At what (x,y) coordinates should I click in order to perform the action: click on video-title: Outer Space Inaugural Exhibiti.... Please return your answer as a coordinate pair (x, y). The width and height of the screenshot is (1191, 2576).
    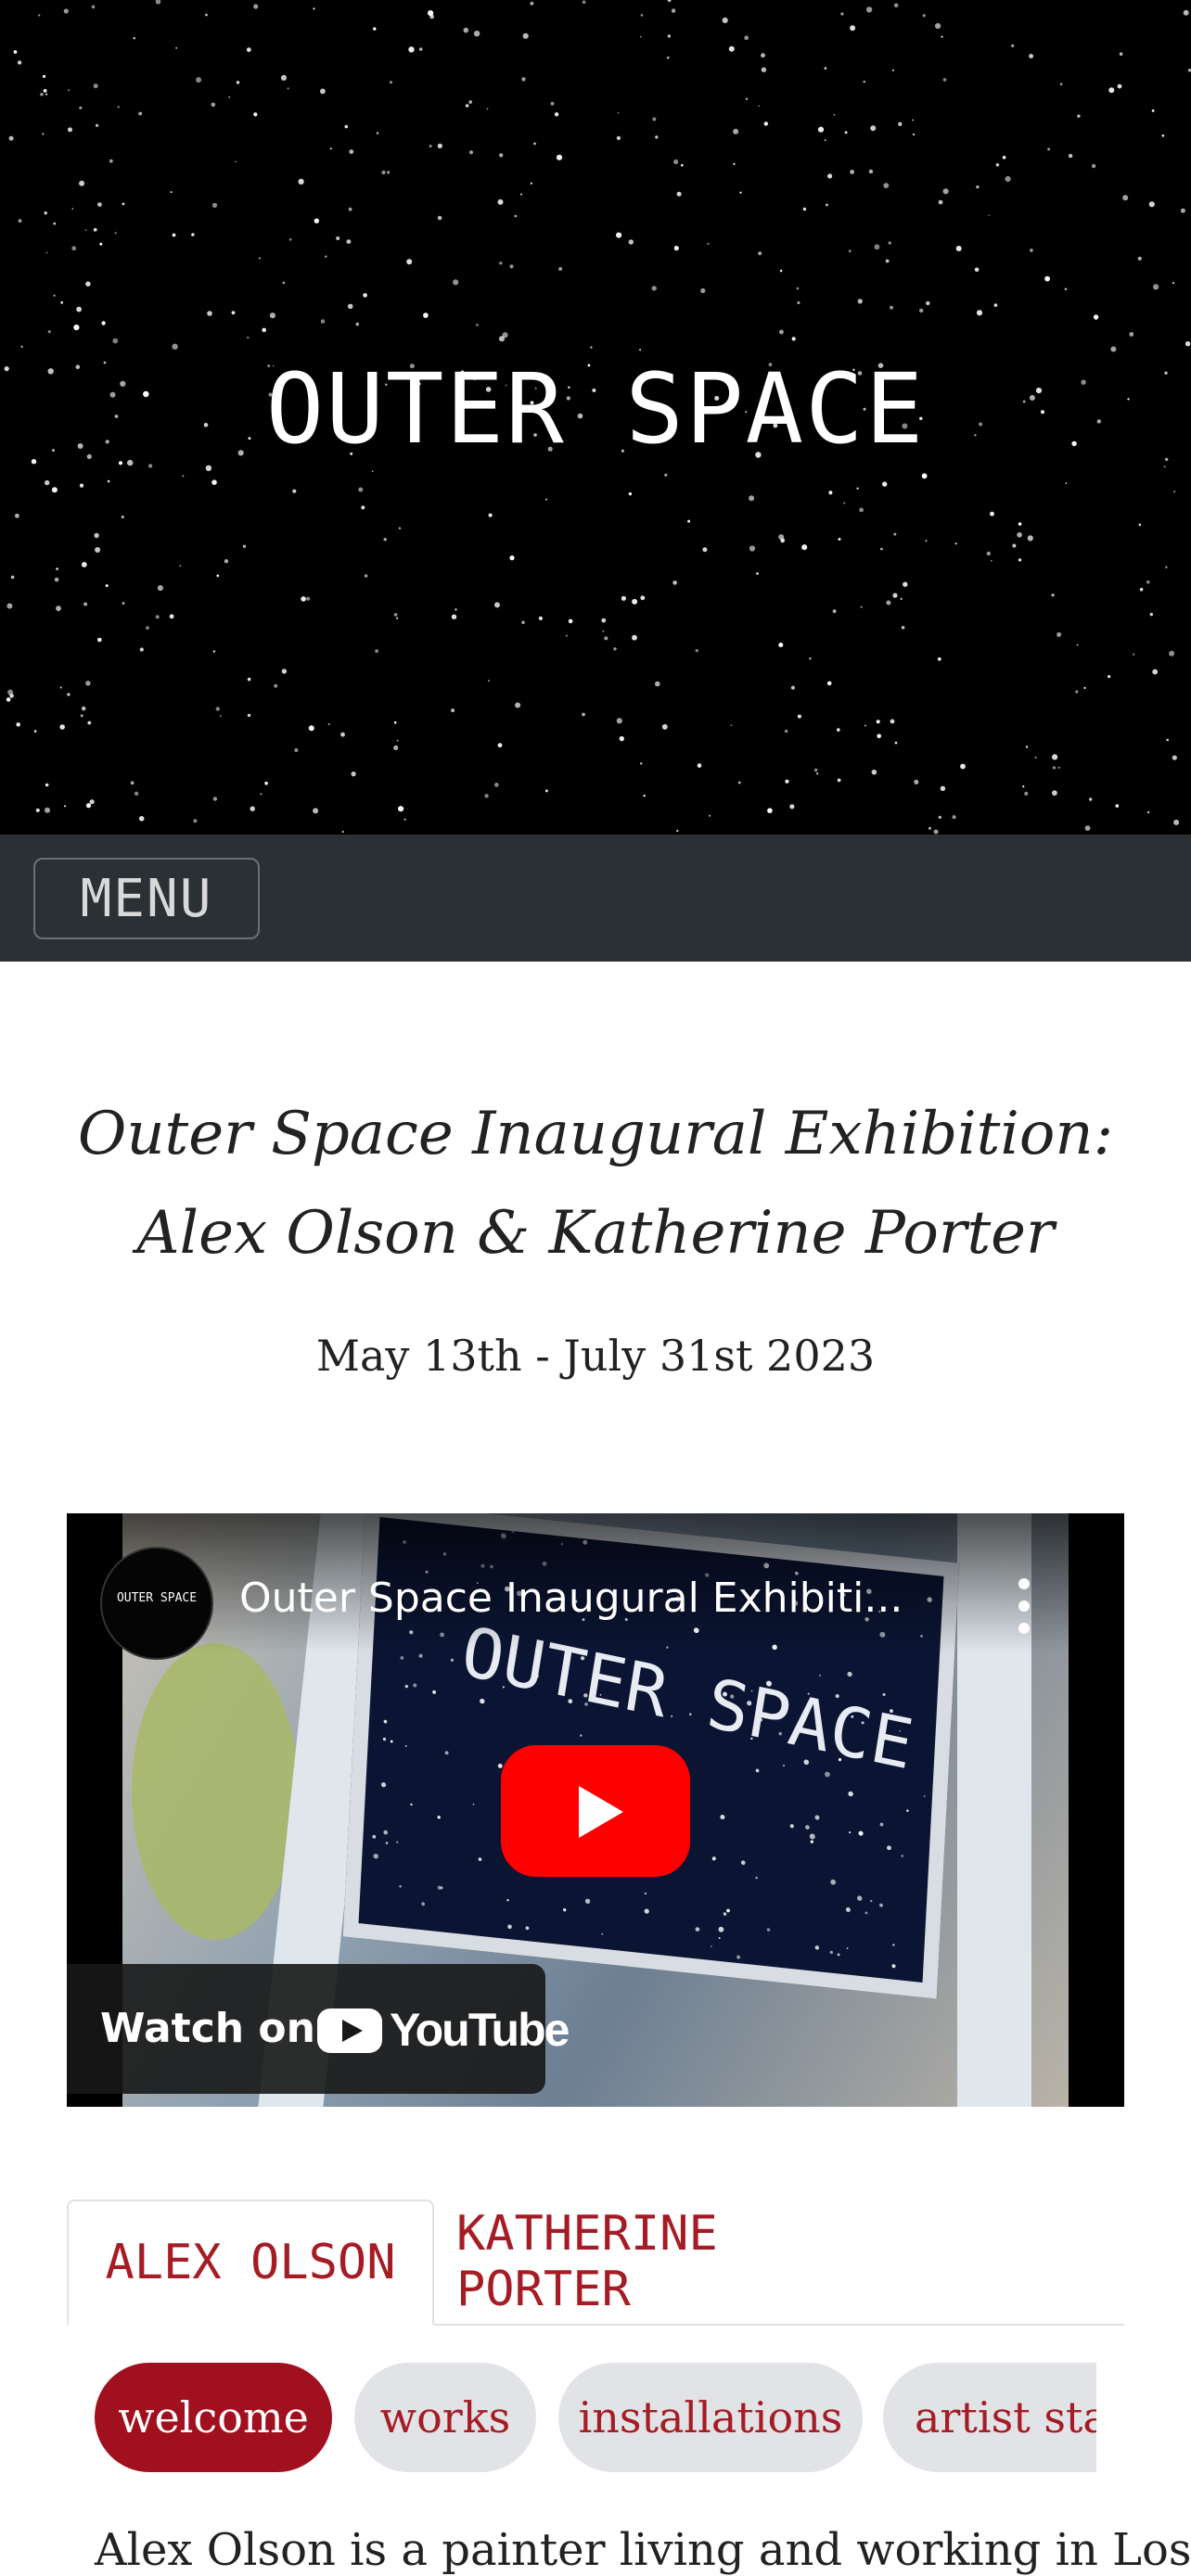
    Looking at the image, I should click on (610, 1599).